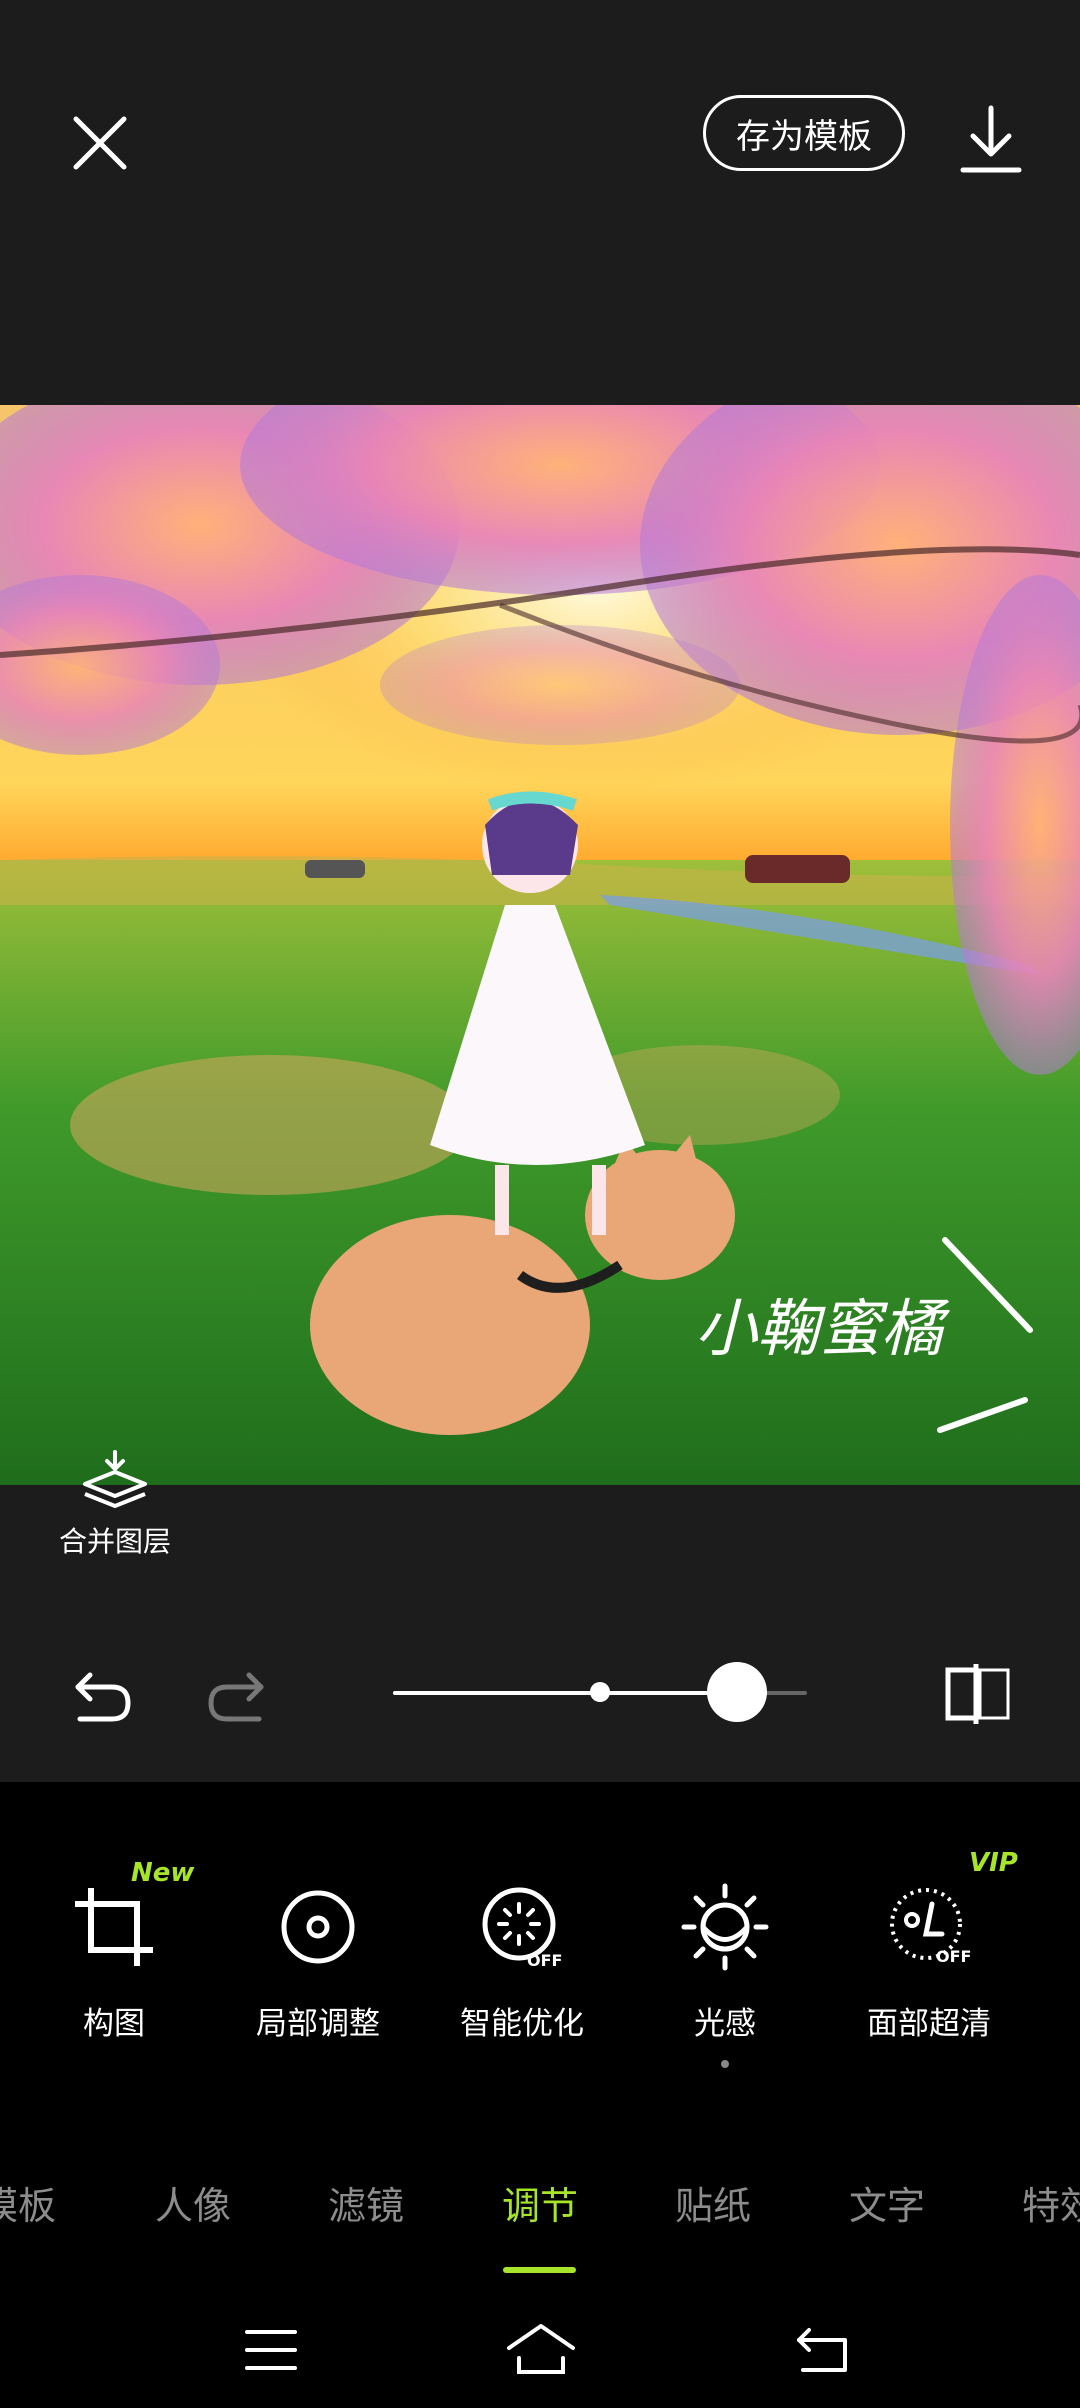 The height and width of the screenshot is (2408, 1080). I want to click on intensity-default-marker, so click(600, 1692).